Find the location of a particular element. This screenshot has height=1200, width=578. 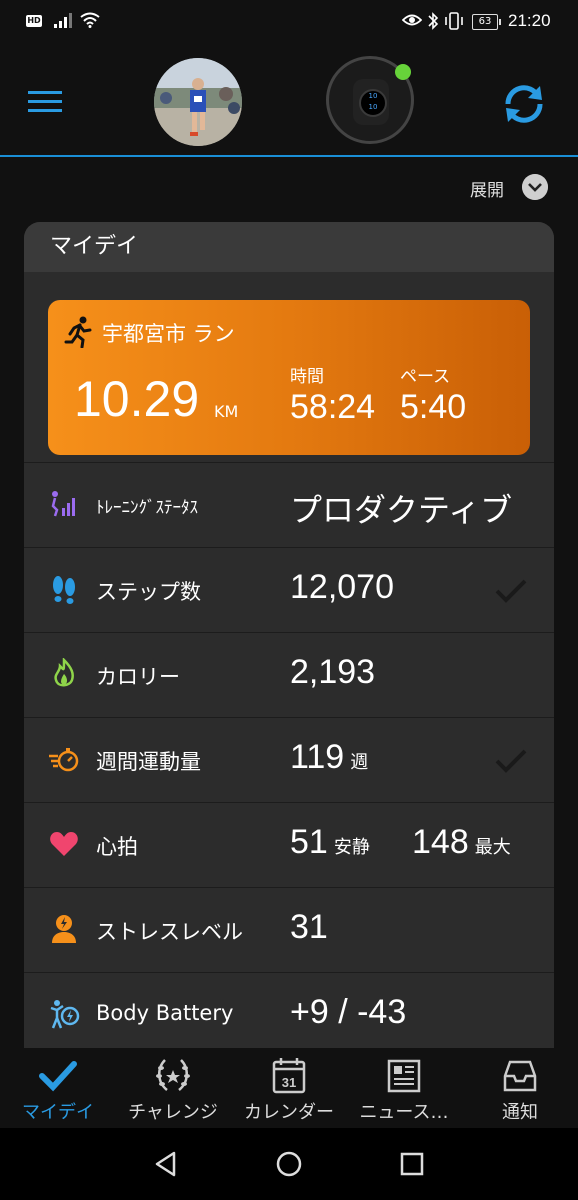

eye-comfort-icon is located at coordinates (412, 20).